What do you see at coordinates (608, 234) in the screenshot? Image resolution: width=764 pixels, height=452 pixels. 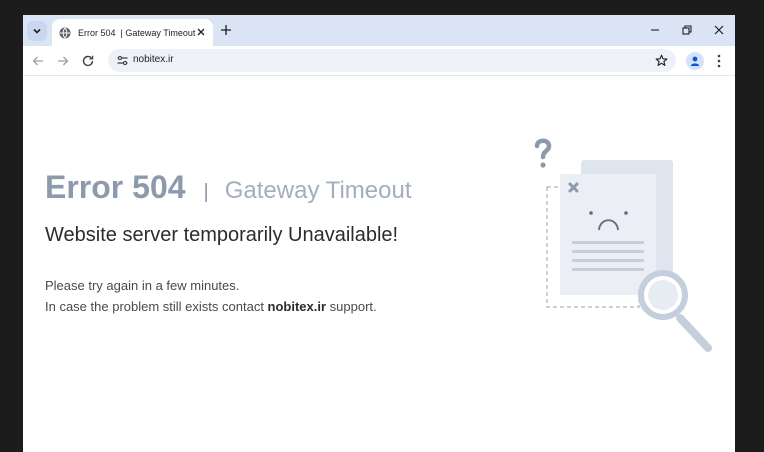 I see `document-front` at bounding box center [608, 234].